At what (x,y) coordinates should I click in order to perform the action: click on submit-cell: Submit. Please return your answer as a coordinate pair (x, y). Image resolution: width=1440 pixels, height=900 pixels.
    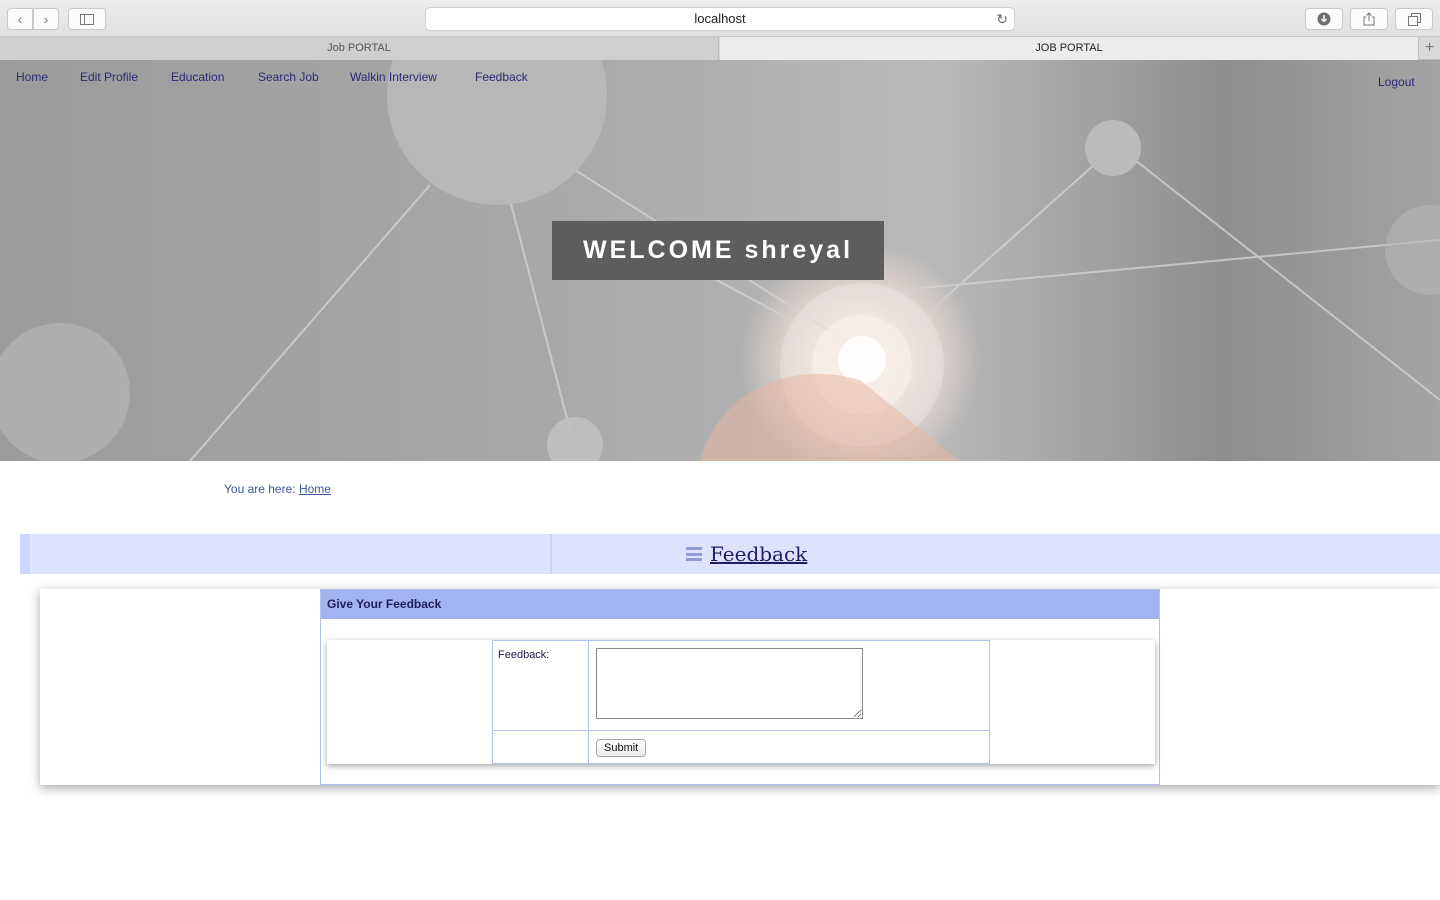
    Looking at the image, I should click on (789, 747).